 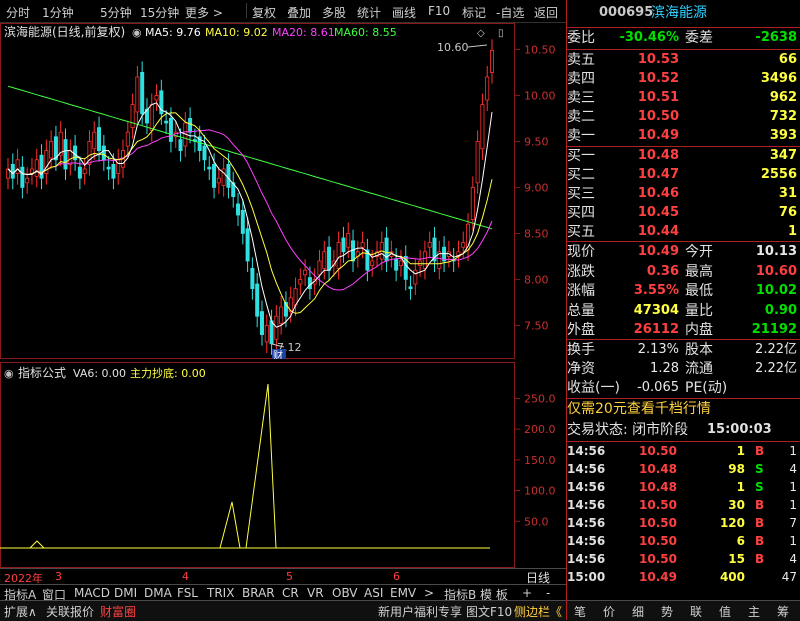 What do you see at coordinates (683, 431) in the screenshot?
I see `trade-status-row: 交易状态: 闭市阶段 15:00:03` at bounding box center [683, 431].